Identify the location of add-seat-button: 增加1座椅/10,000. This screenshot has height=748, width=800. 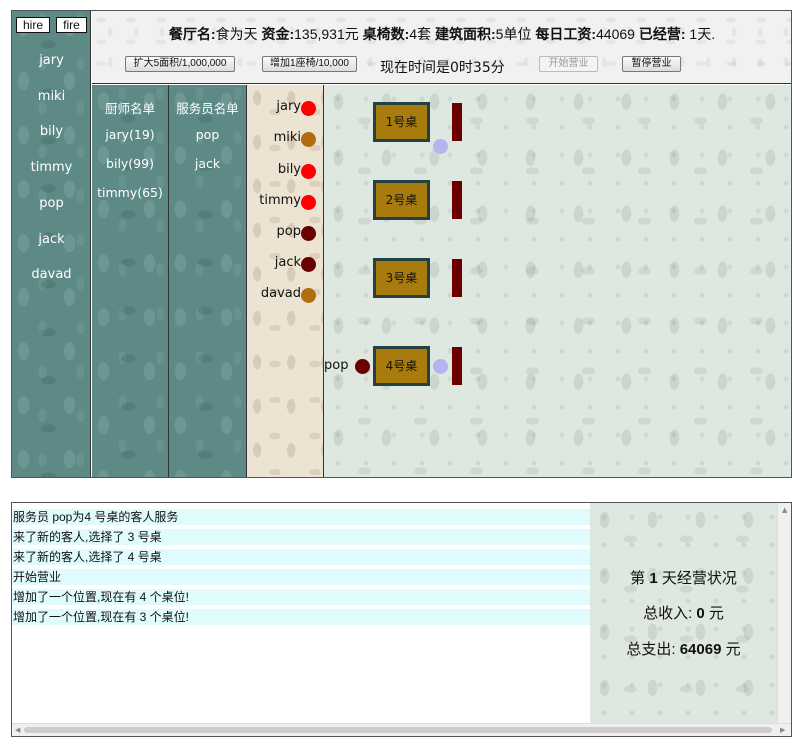
(309, 64).